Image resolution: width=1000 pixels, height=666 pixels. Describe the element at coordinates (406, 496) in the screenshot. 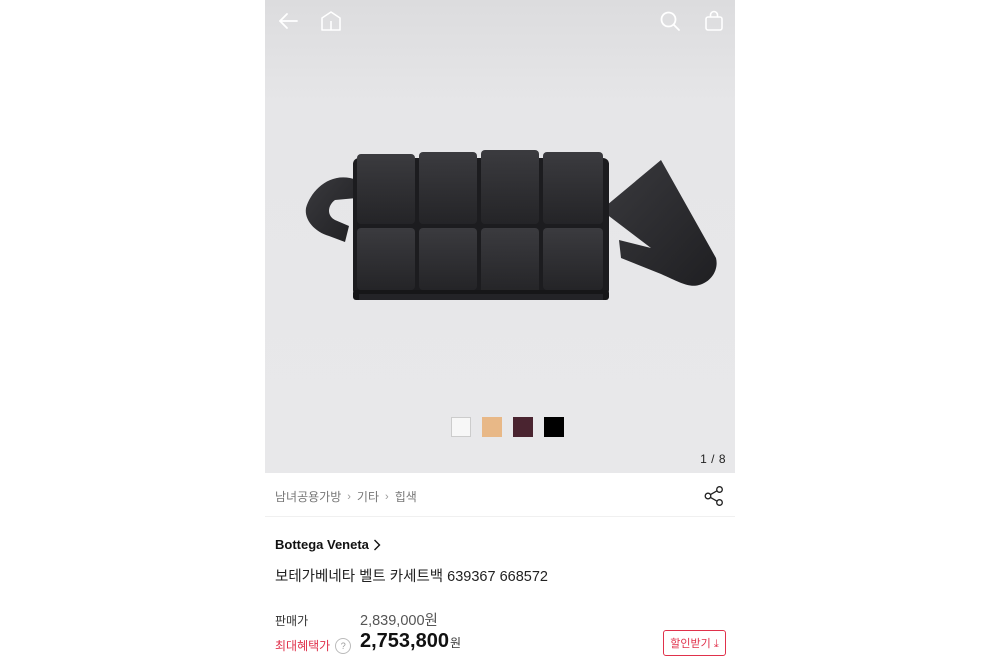

I see `breadcrumb-item-hipsack: 힙색` at that location.